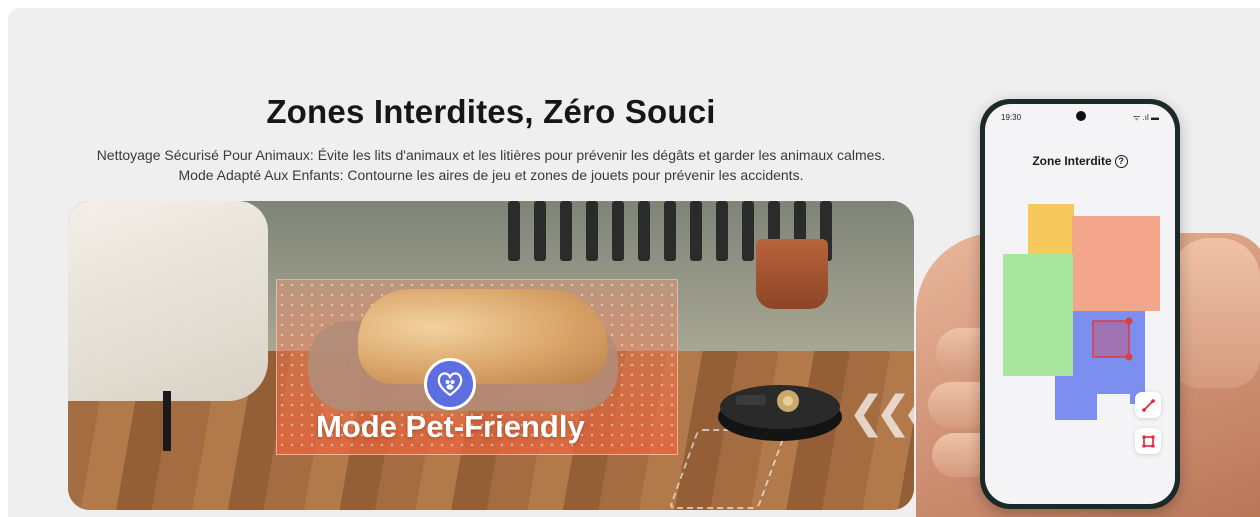 The width and height of the screenshot is (1260, 517). Describe the element at coordinates (491, 111) in the screenshot. I see `feature-headline: Zones Interdites, Zéro Souci` at that location.